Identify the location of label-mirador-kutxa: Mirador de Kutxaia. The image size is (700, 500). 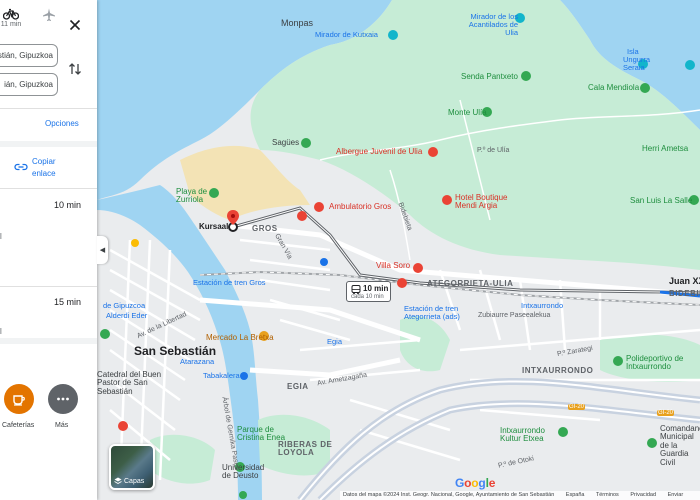
(346, 34).